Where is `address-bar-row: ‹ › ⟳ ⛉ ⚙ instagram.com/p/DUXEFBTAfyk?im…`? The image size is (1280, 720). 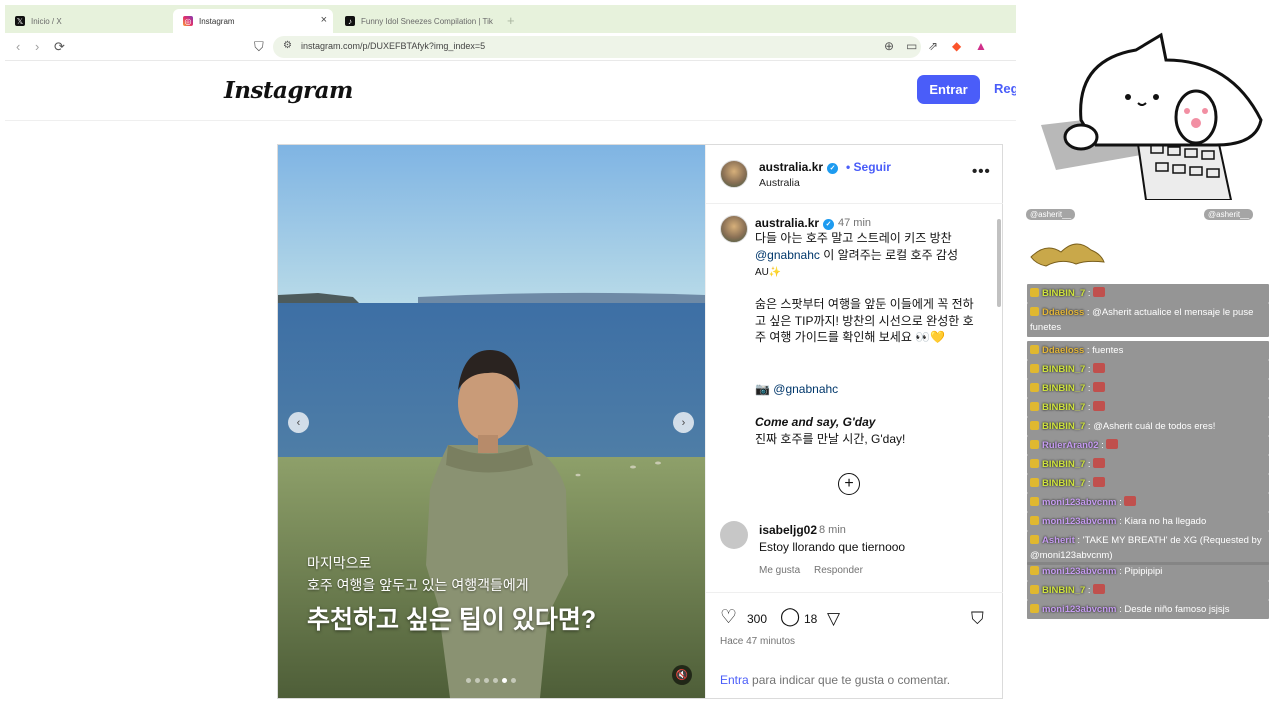
address-bar-row: ‹ › ⟳ ⛉ ⚙ instagram.com/p/DUXEFBTAfyk?im… is located at coordinates (510, 47).